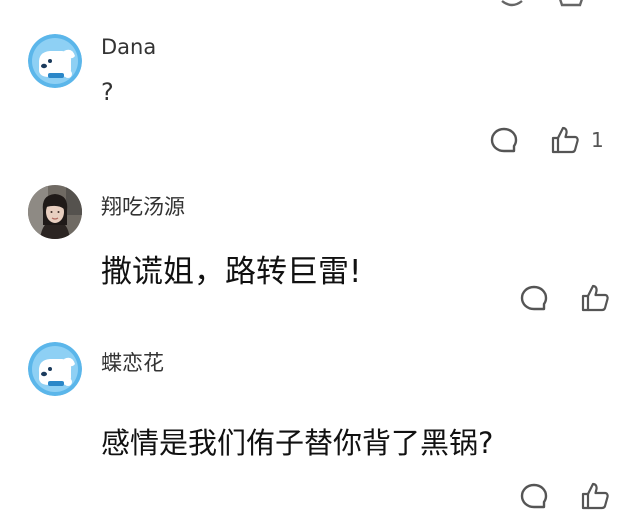 Image resolution: width=640 pixels, height=516 pixels. Describe the element at coordinates (107, 92) in the screenshot. I see `comment-text: ?` at that location.